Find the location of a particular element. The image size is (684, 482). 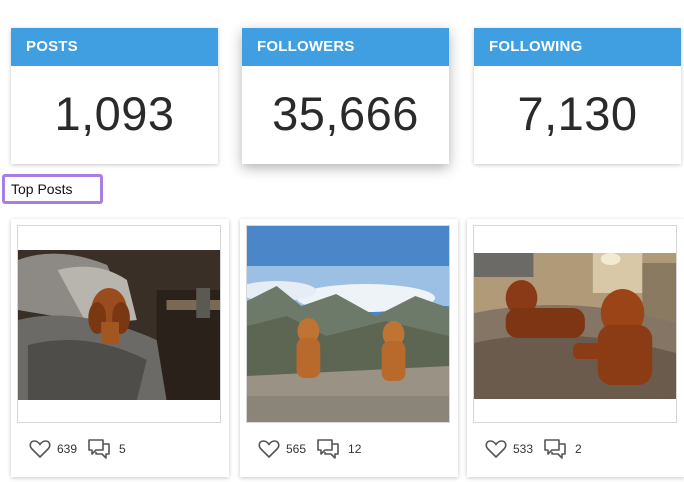

following-stat-card: FOLLOWING 7,130 is located at coordinates (577, 96).